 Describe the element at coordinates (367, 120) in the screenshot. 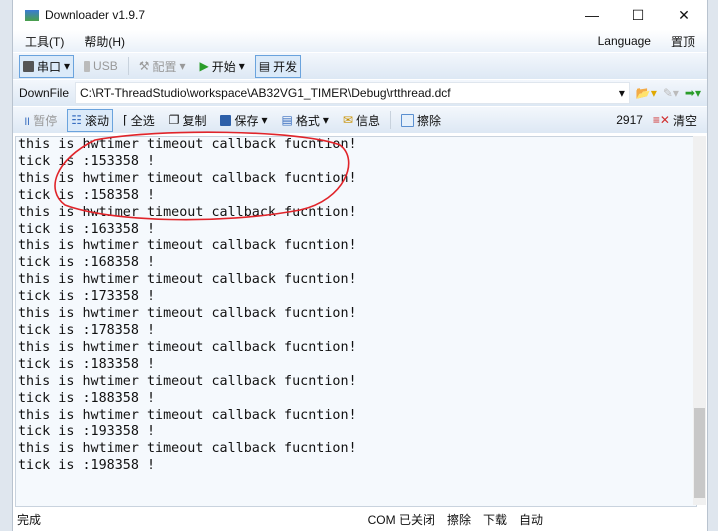

I see `info-label: 信息` at that location.